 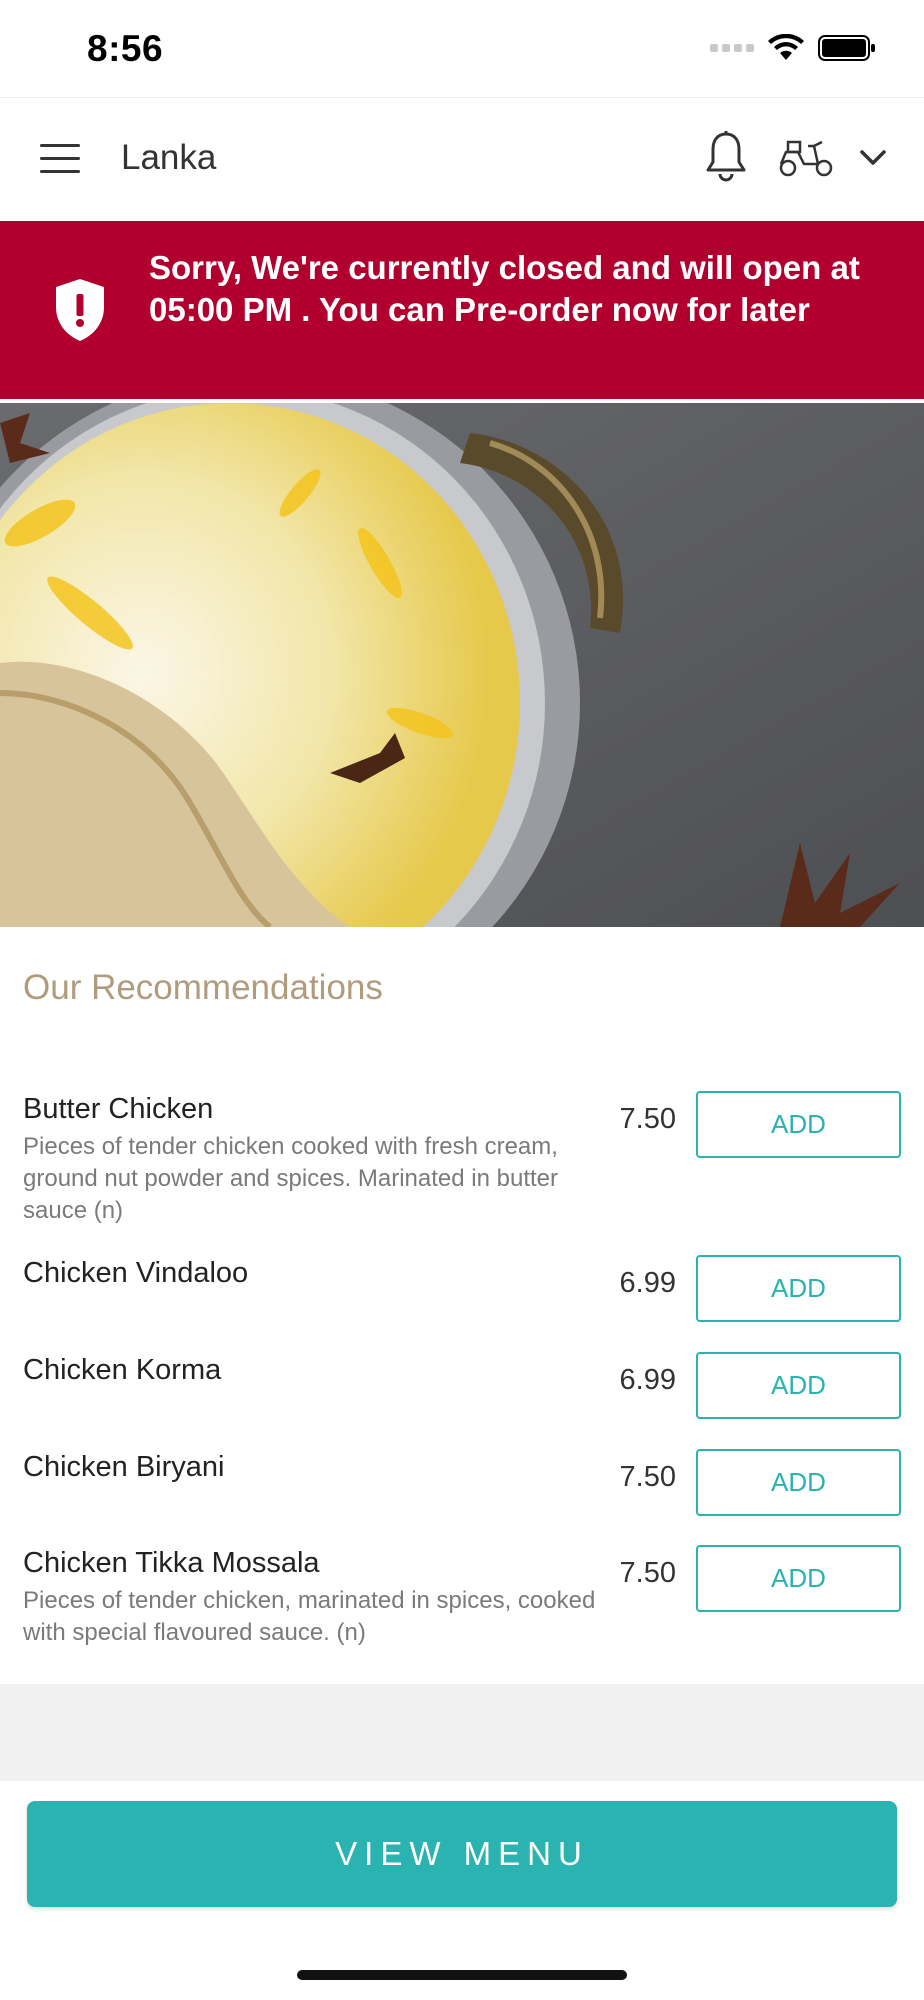 I want to click on section-divider, so click(x=462, y=1732).